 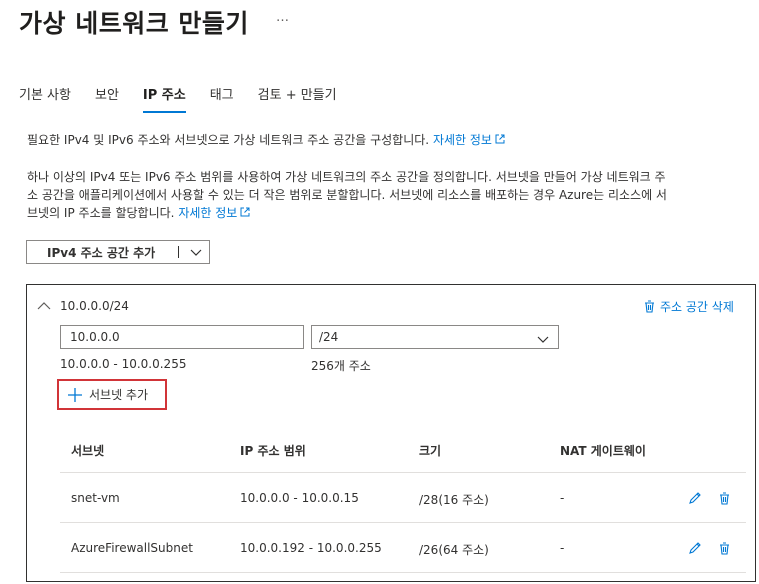 I want to click on delete-address-space-button: 주소 공간 삭제, so click(x=689, y=306).